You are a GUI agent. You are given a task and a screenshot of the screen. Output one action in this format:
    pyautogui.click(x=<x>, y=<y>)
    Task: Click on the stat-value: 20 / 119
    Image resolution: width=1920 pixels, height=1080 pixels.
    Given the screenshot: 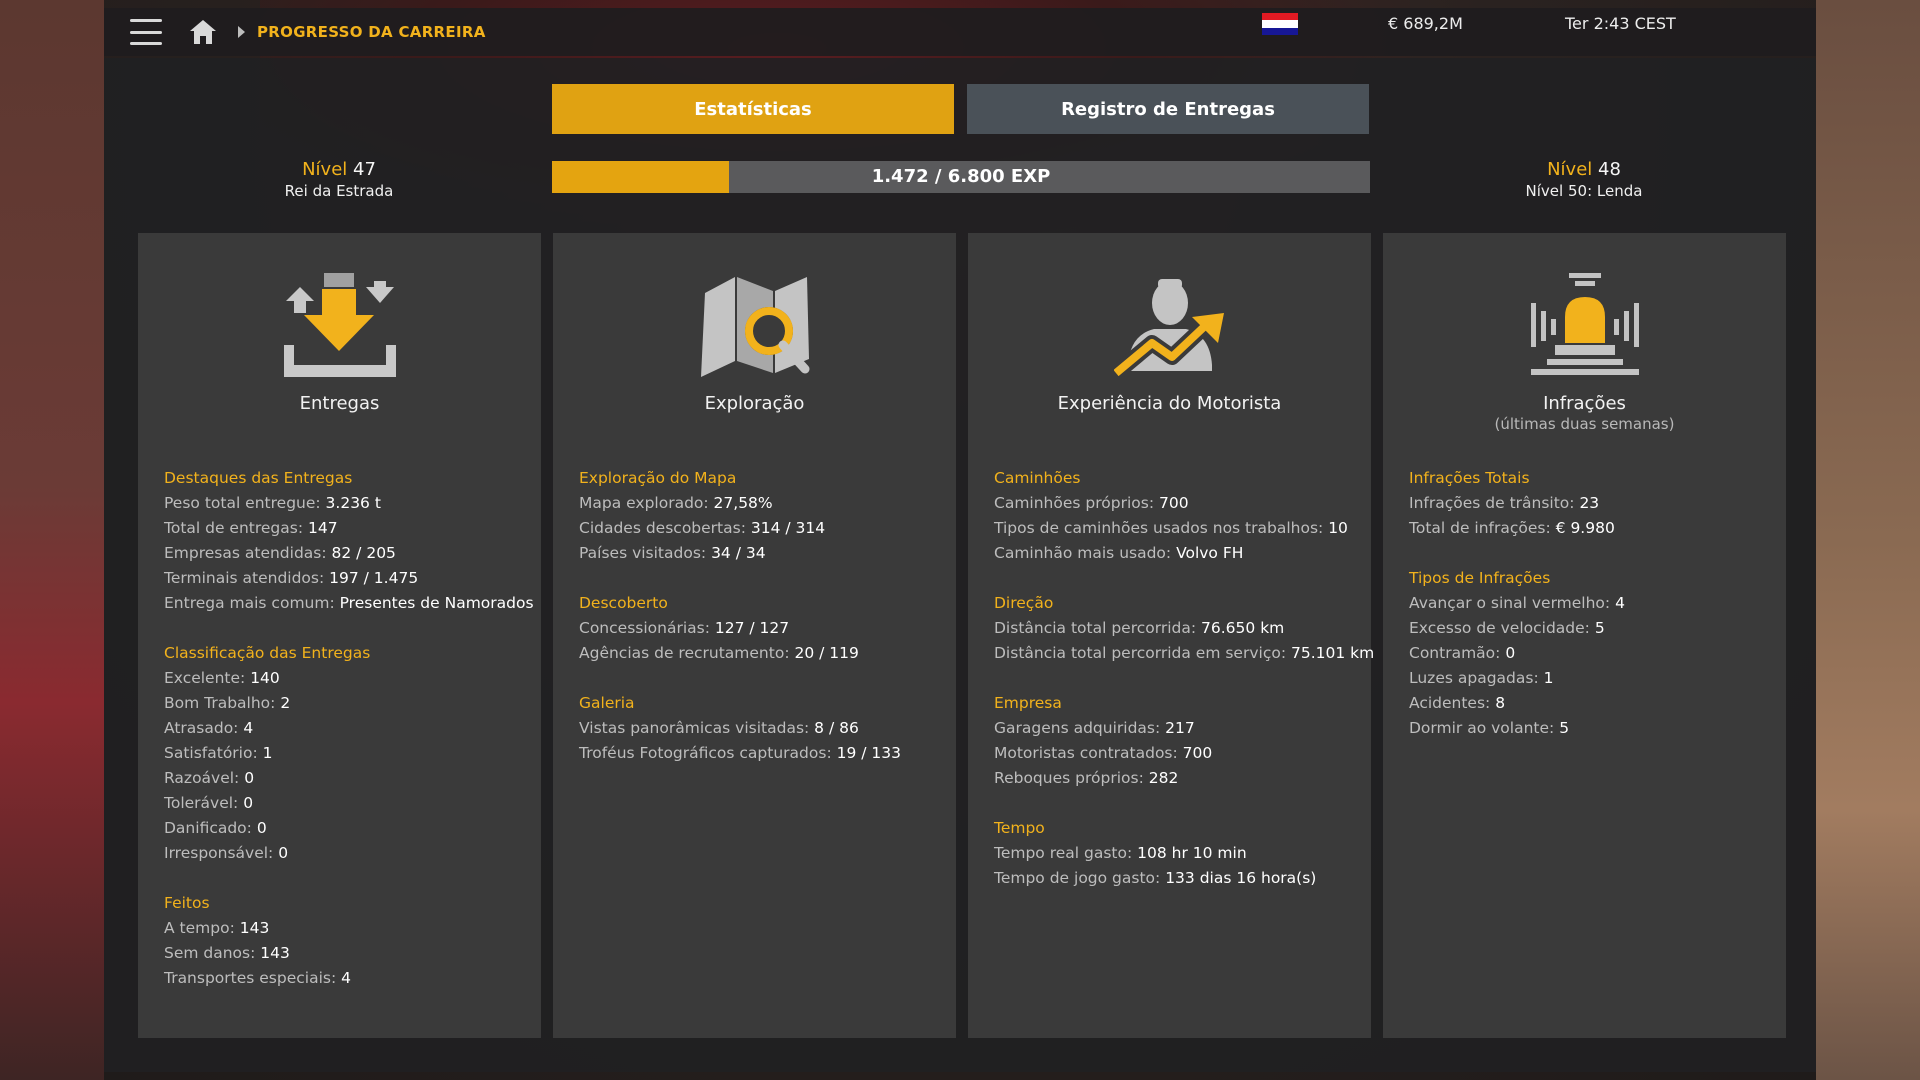 What is the action you would take?
    pyautogui.click(x=826, y=653)
    